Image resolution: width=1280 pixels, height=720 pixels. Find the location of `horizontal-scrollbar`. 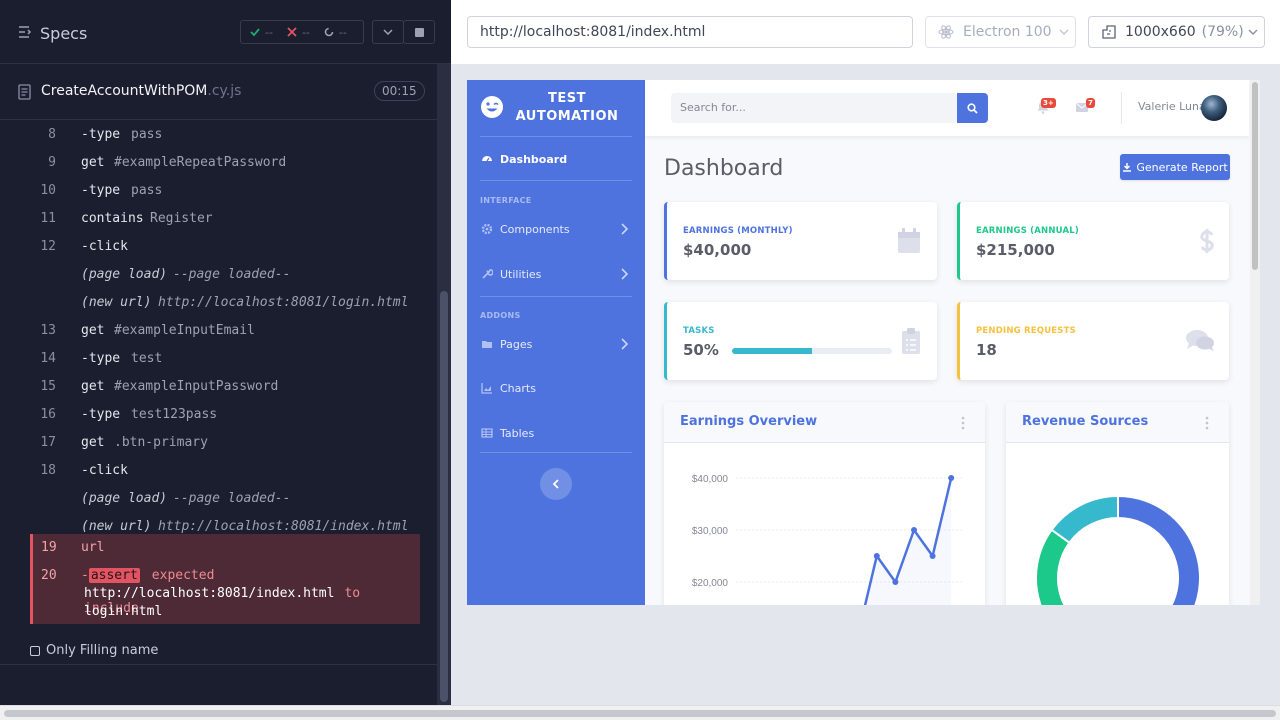

horizontal-scrollbar is located at coordinates (640, 712).